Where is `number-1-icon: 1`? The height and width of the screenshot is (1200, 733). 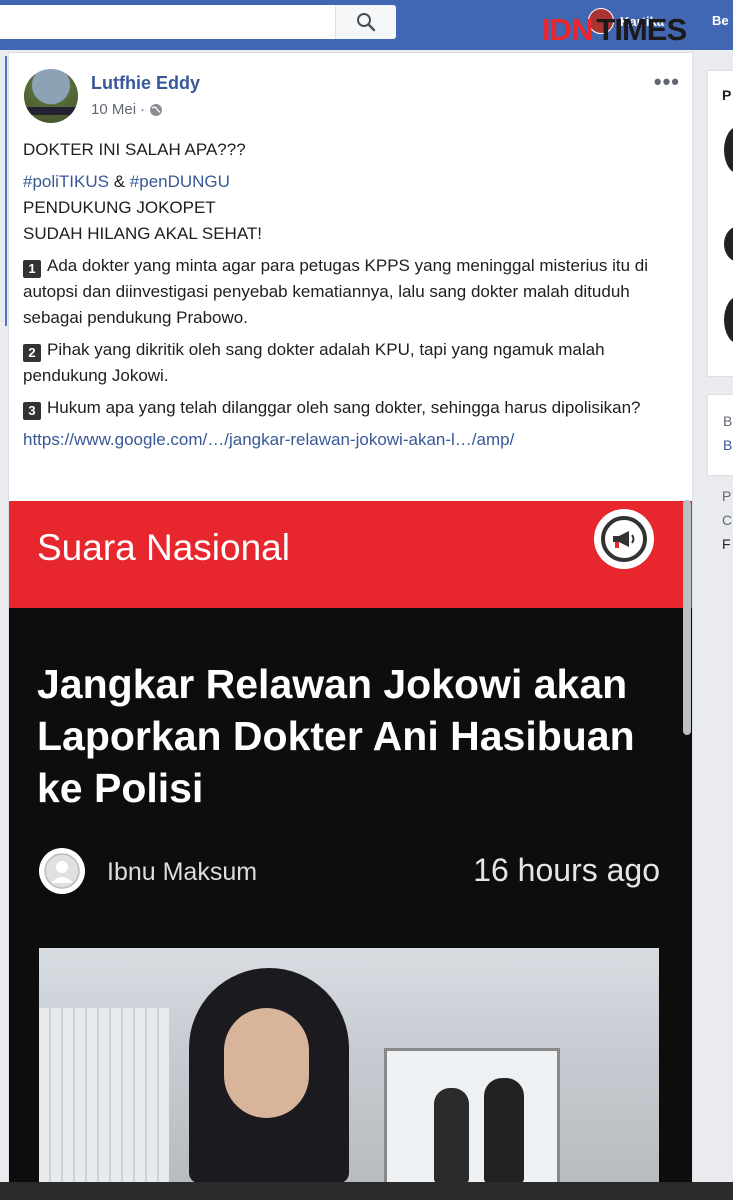
number-1-icon: 1 is located at coordinates (32, 269).